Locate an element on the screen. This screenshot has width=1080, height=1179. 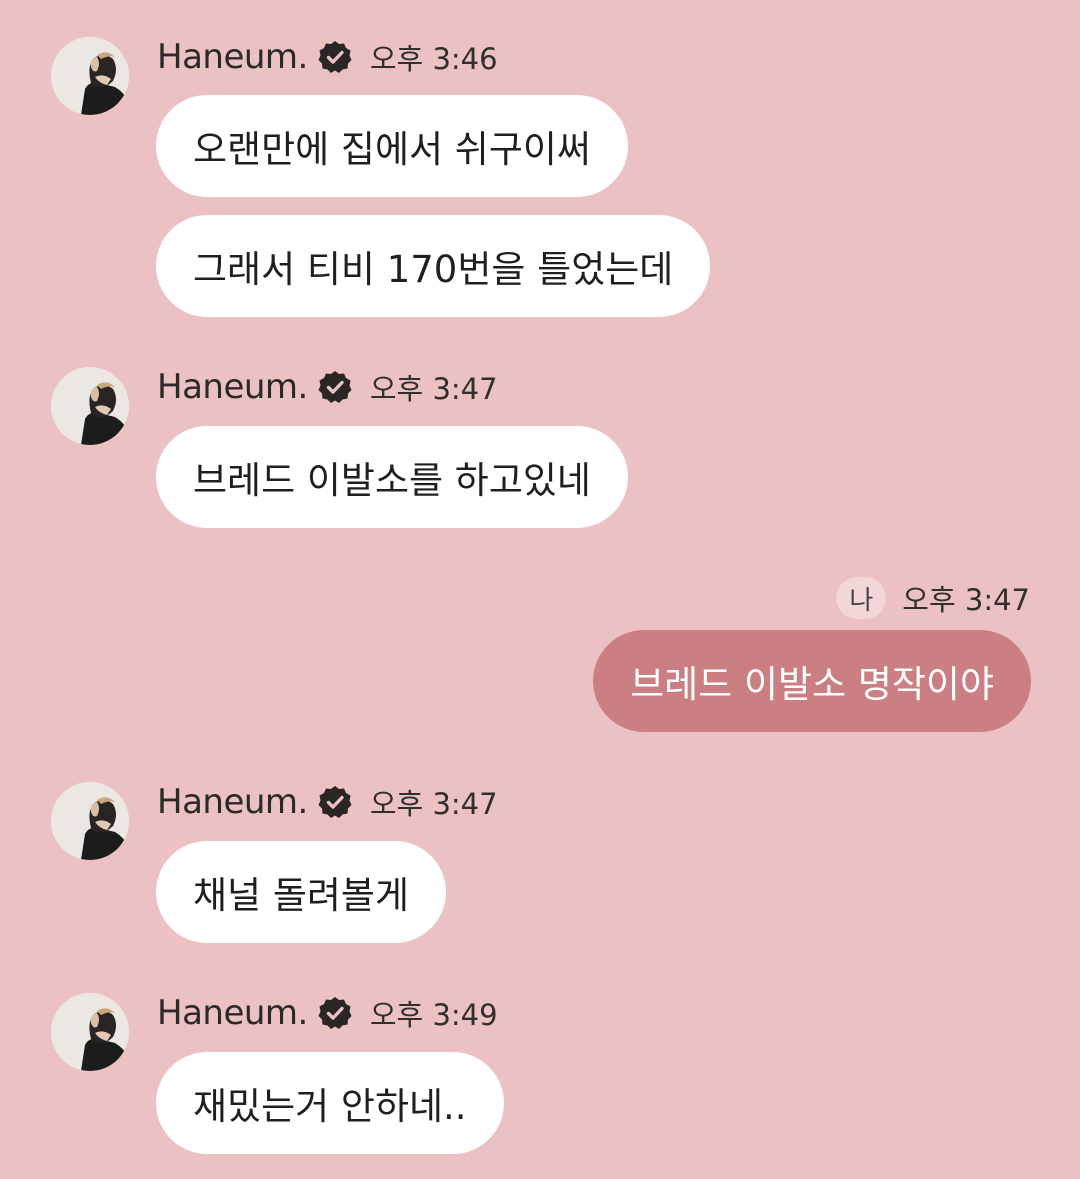
message-header: Haneum. 오후 3:49 is located at coordinates (327, 1013).